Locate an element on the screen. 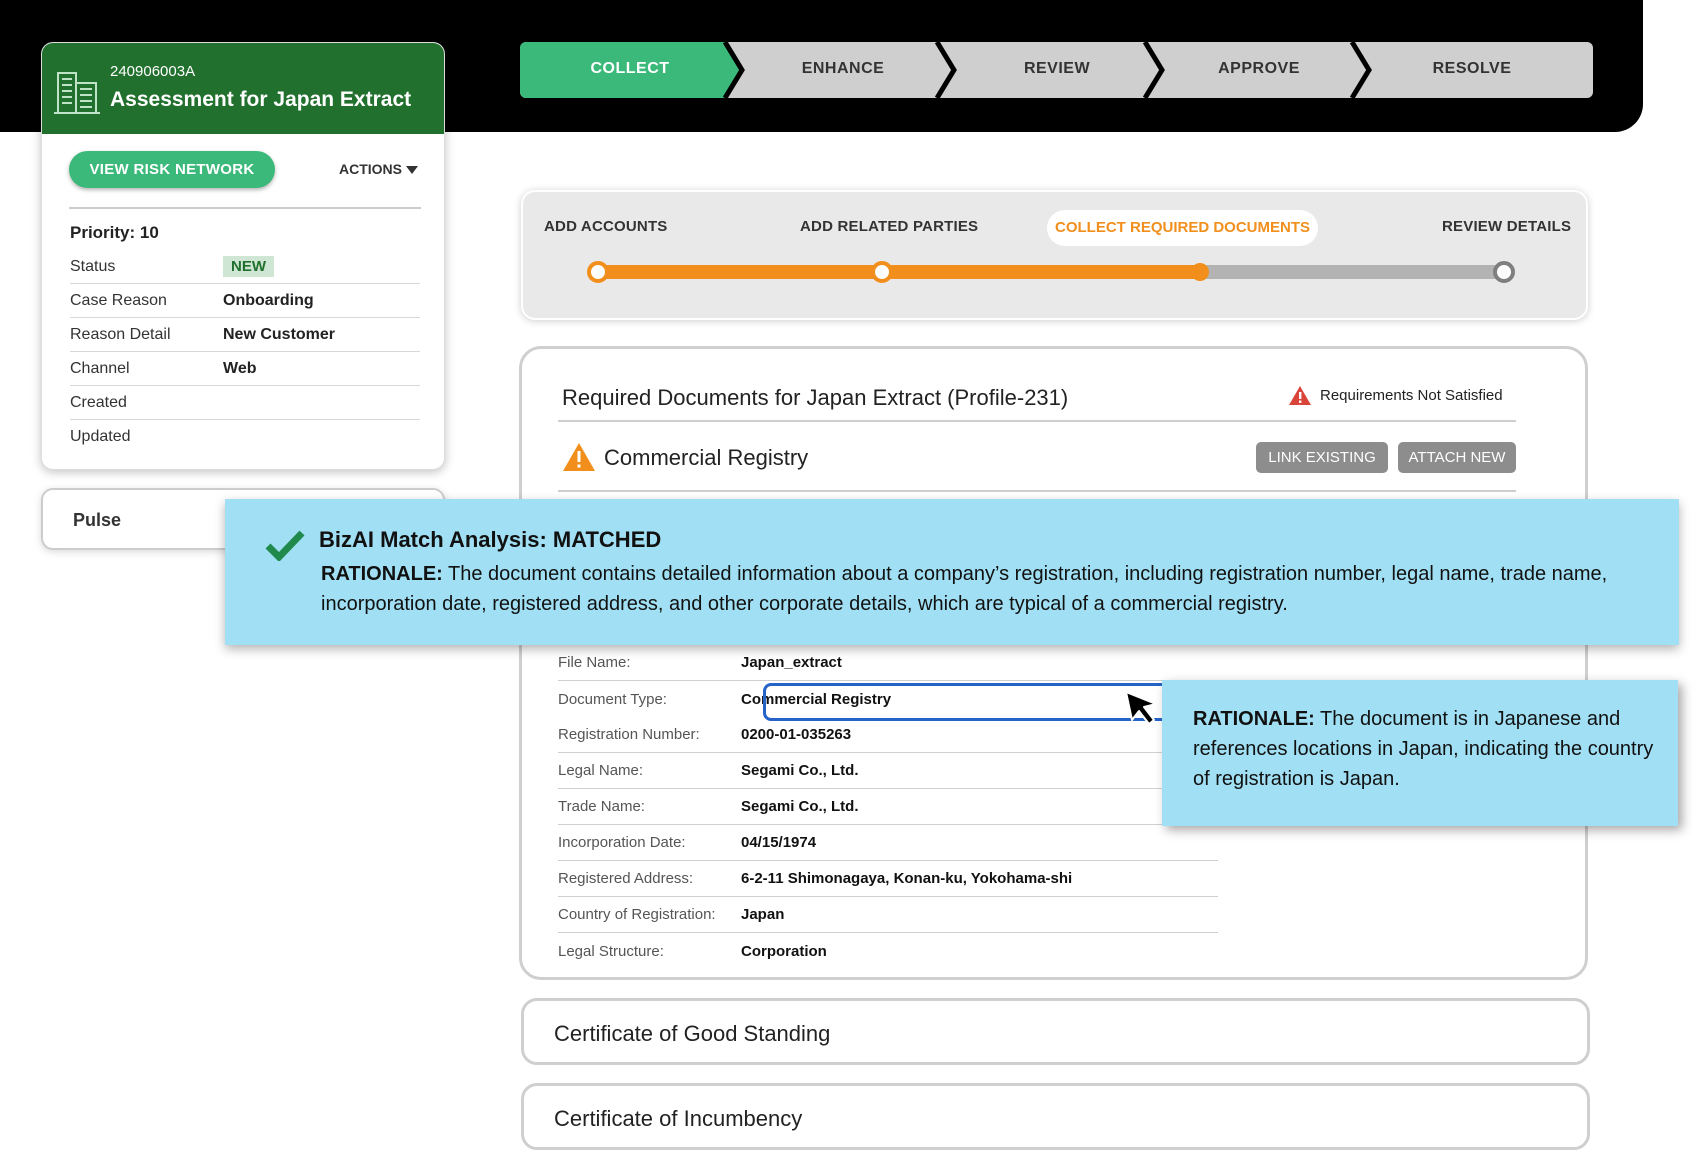 This screenshot has width=1698, height=1176. sub-step-add-related-parties: ADD RELATED PARTIES is located at coordinates (889, 226).